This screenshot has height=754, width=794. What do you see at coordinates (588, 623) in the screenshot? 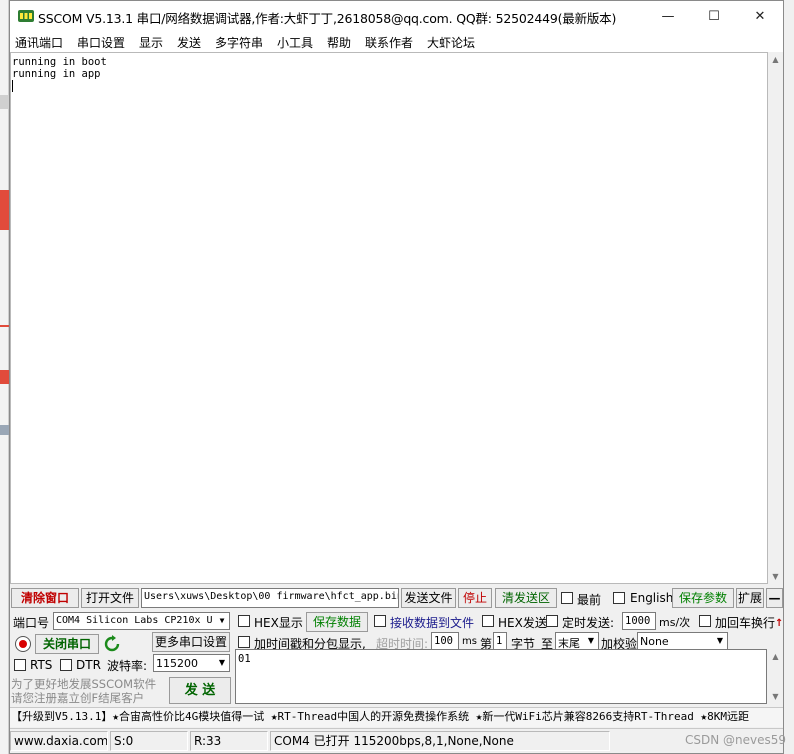
I see `timed-send-label: 定时发送:` at bounding box center [588, 623].